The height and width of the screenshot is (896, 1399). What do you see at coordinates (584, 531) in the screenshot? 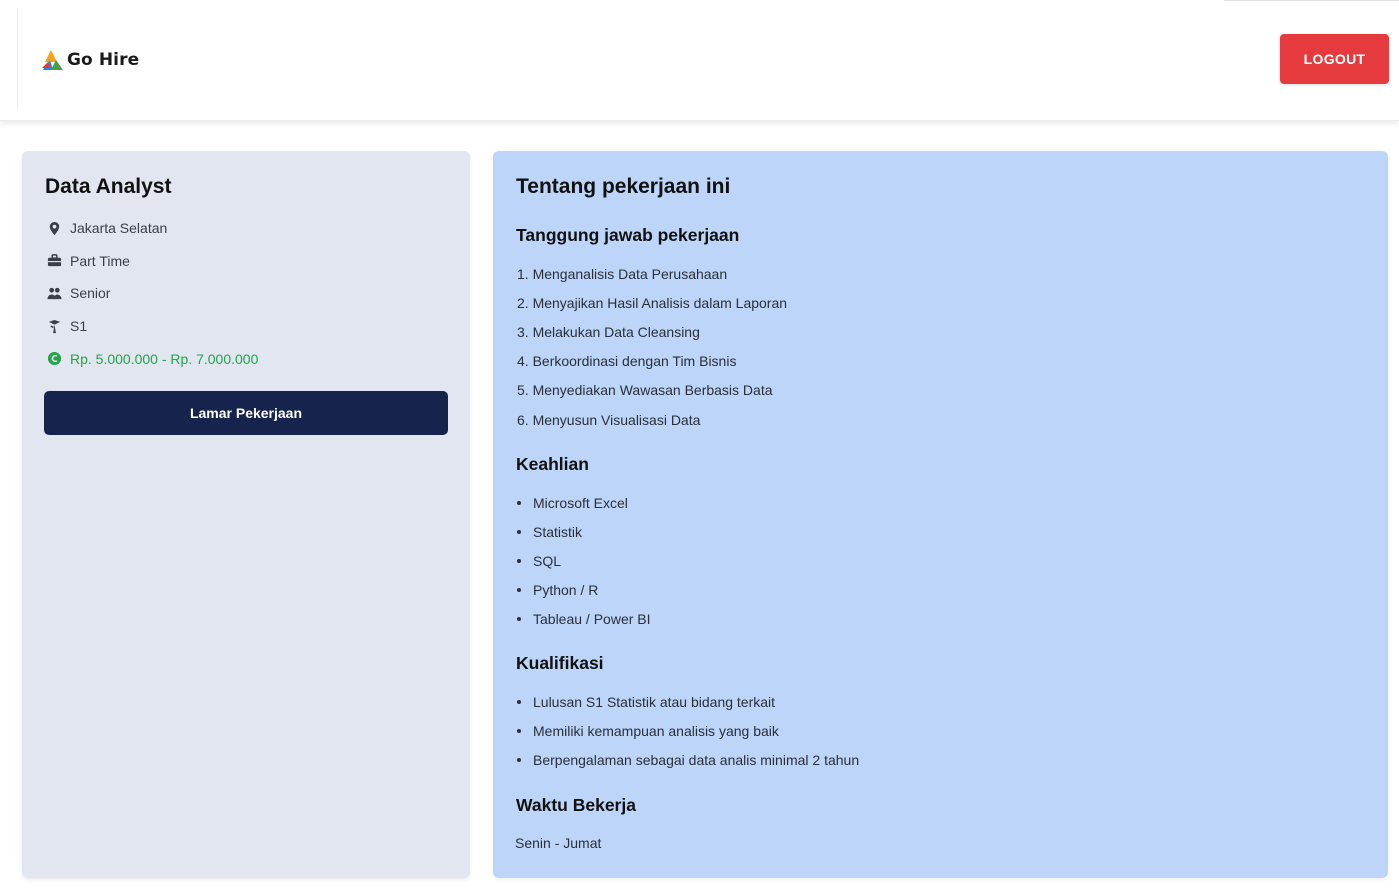
I see `list-item: Statistik` at bounding box center [584, 531].